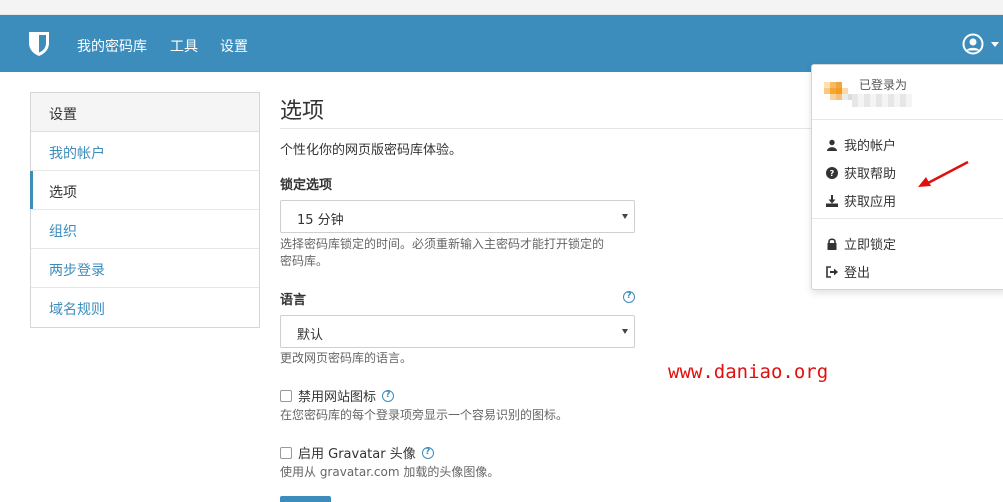  I want to click on sidebar-item-two-step-login: 两步登录, so click(145, 268).